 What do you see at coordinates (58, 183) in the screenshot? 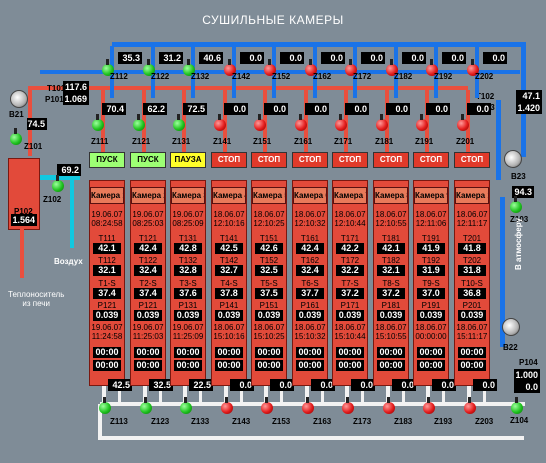
I see `valve-z102-icon` at bounding box center [58, 183].